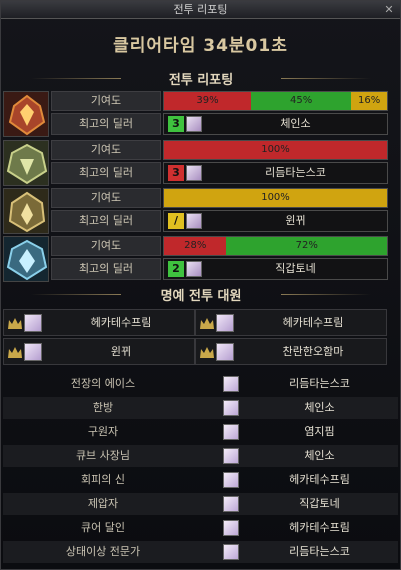  What do you see at coordinates (176, 221) in the screenshot?
I see `rank-badge: /` at bounding box center [176, 221].